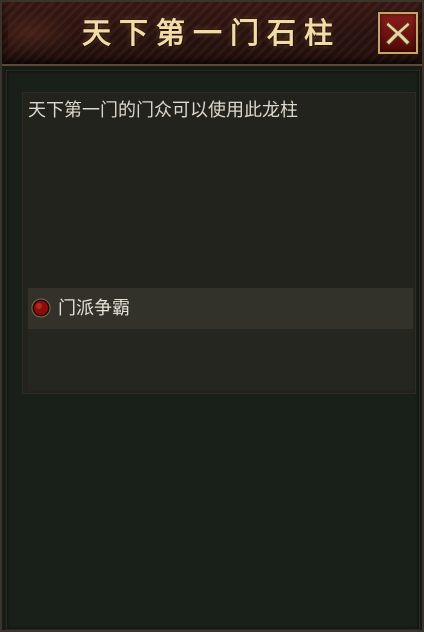 The height and width of the screenshot is (632, 424). I want to click on dialog-title: 天下第一门石柱, so click(212, 33).